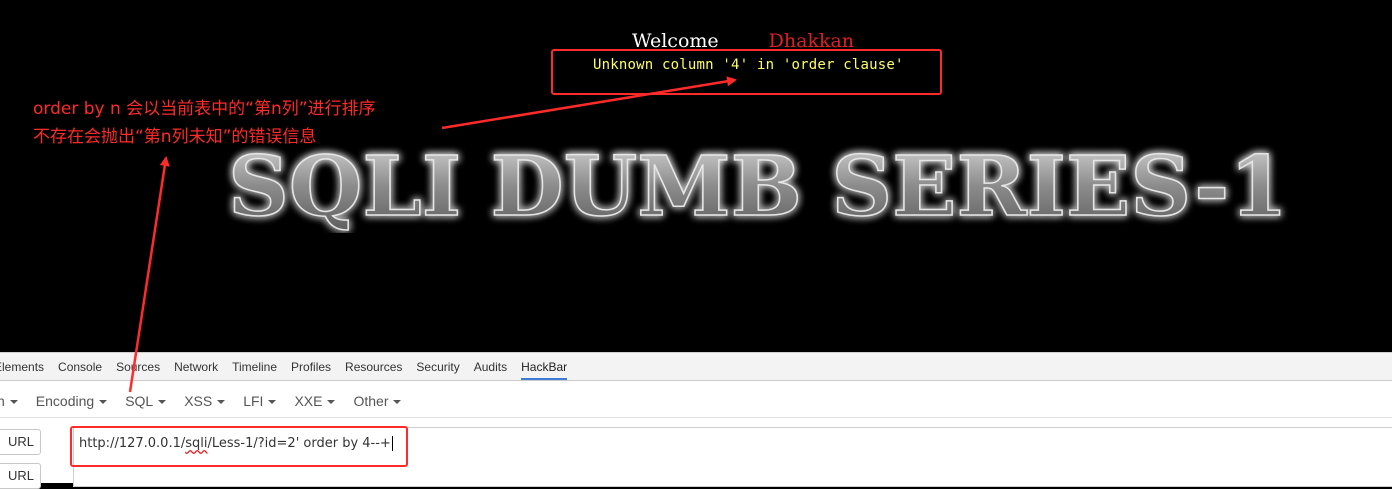 Image resolution: width=1392 pixels, height=489 pixels. What do you see at coordinates (544, 370) in the screenshot?
I see `tab-hackbar: HackBar` at bounding box center [544, 370].